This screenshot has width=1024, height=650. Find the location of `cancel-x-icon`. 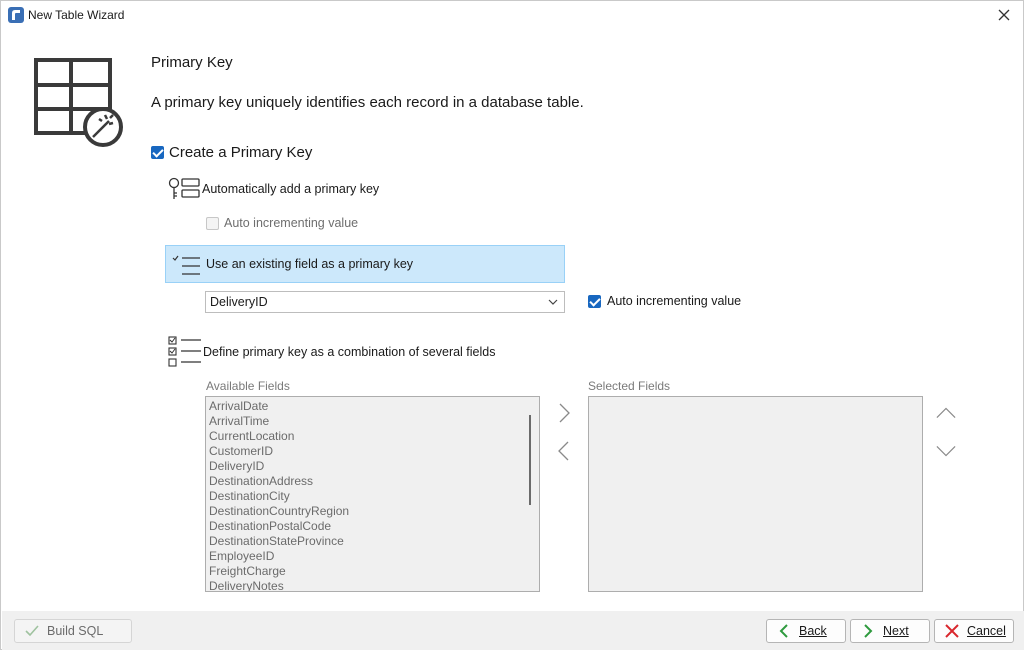

cancel-x-icon is located at coordinates (952, 631).